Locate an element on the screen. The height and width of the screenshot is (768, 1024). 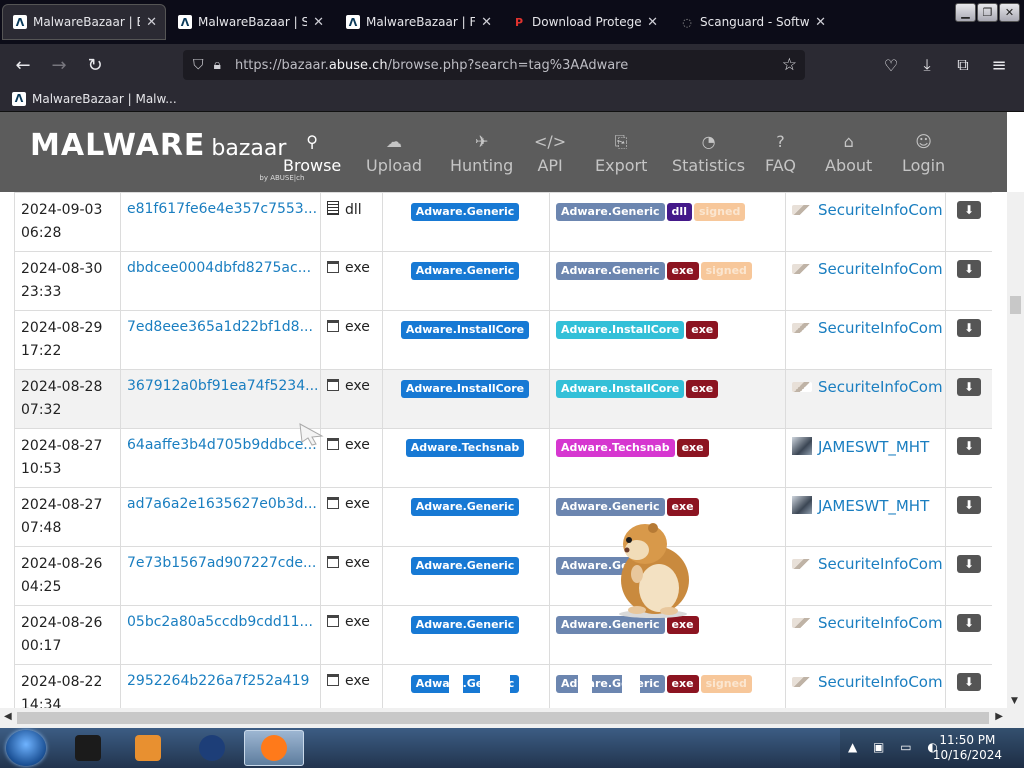
tag-badge: dll is located at coordinates (679, 212).